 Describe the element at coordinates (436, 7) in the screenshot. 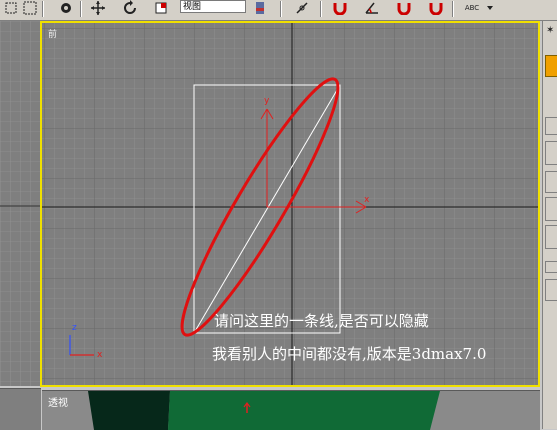

I see `spinner-snap-icon` at that location.